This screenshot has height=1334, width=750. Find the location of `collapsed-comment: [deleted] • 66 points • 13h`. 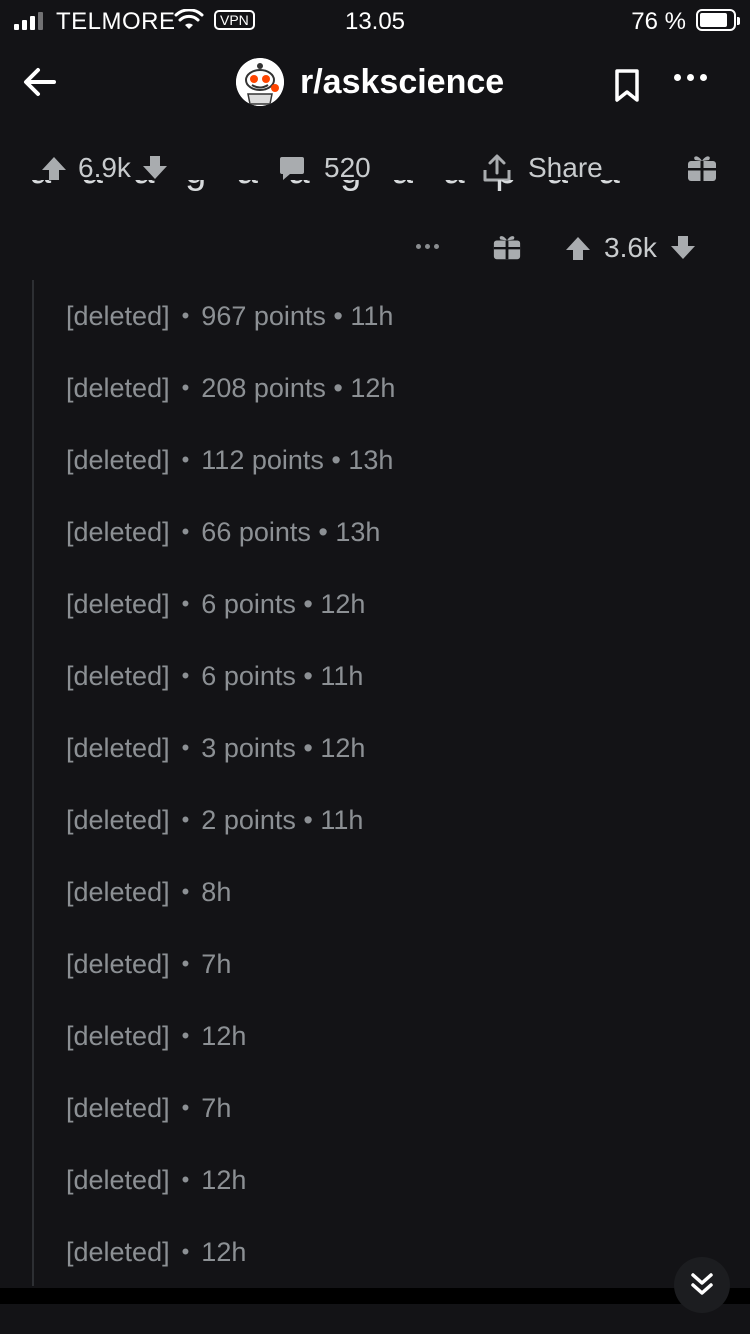

collapsed-comment: [deleted] • 66 points • 13h is located at coordinates (230, 532).